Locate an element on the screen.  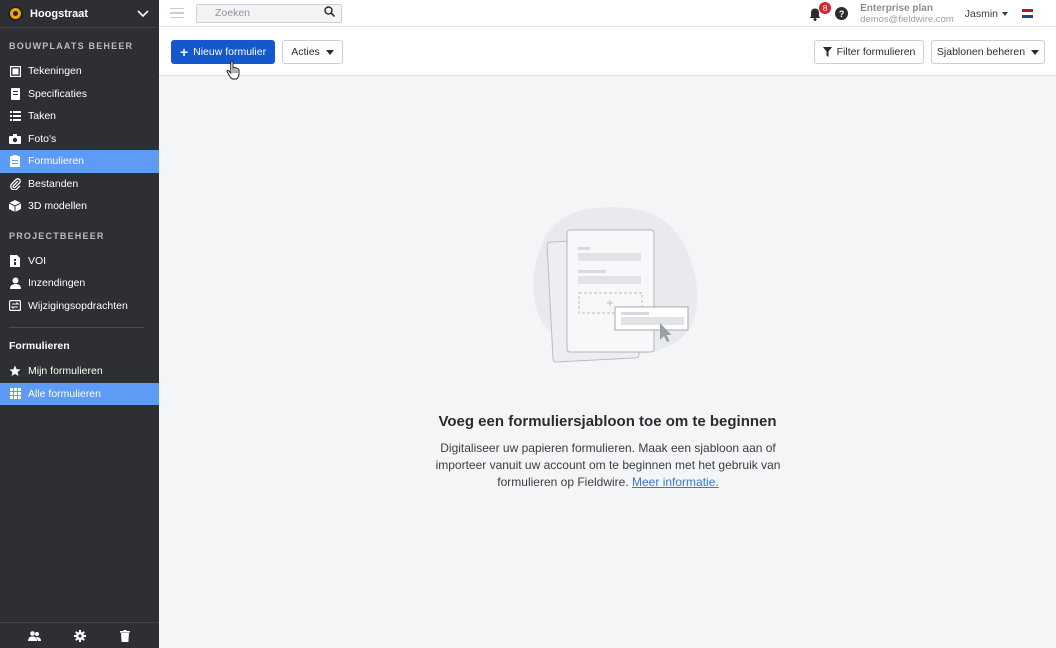
sidebar-item-label: Wijzigingsopdrachten is located at coordinates (78, 305).